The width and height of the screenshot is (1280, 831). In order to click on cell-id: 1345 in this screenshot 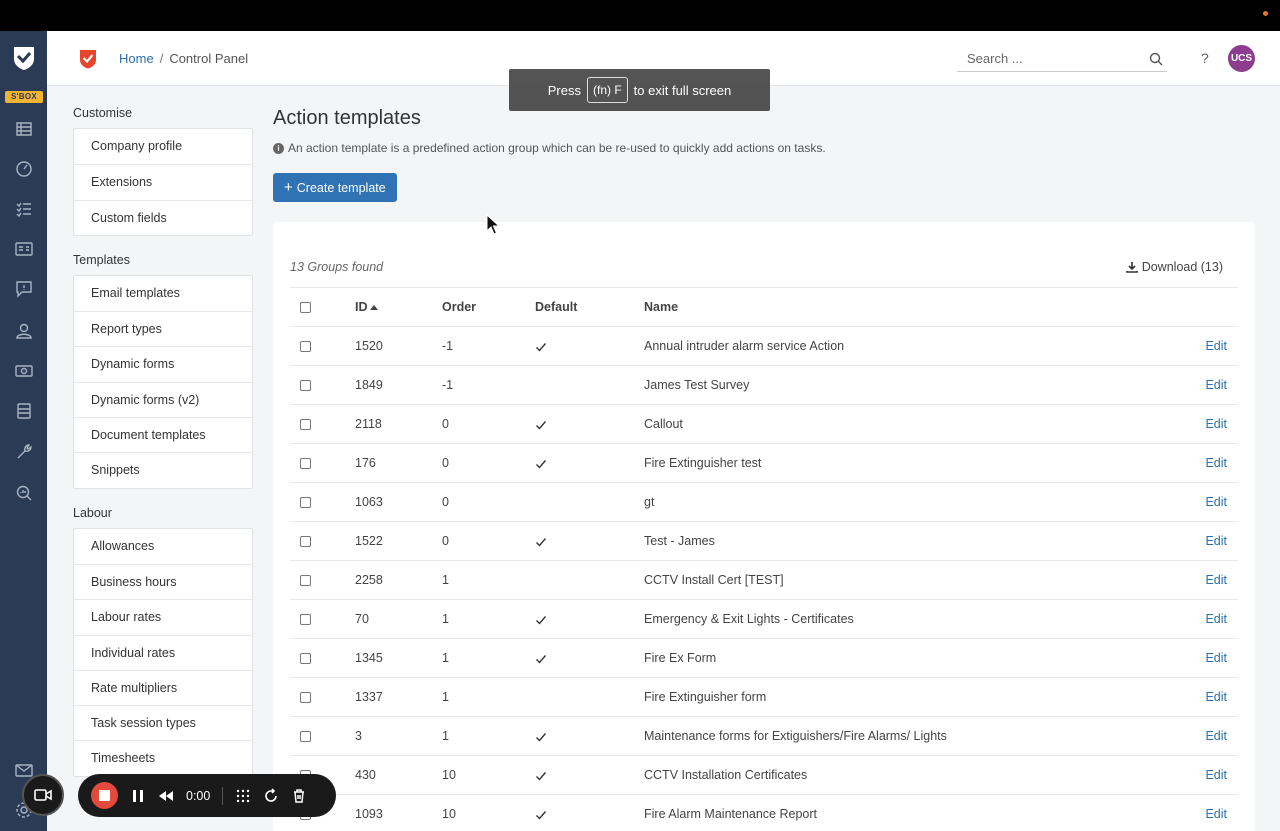, I will do `click(369, 658)`.